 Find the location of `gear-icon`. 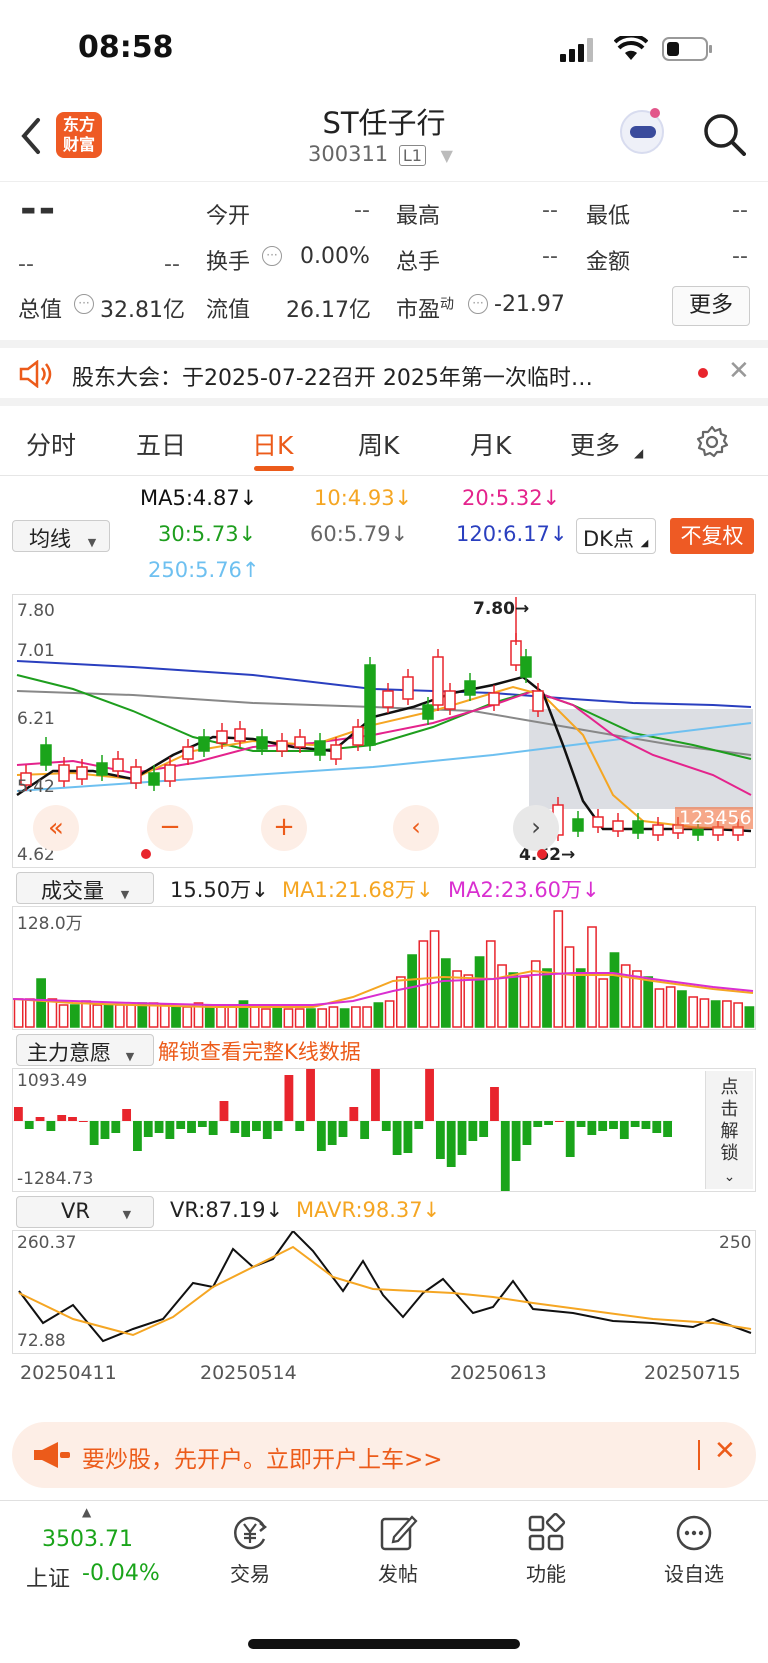

gear-icon is located at coordinates (712, 442).